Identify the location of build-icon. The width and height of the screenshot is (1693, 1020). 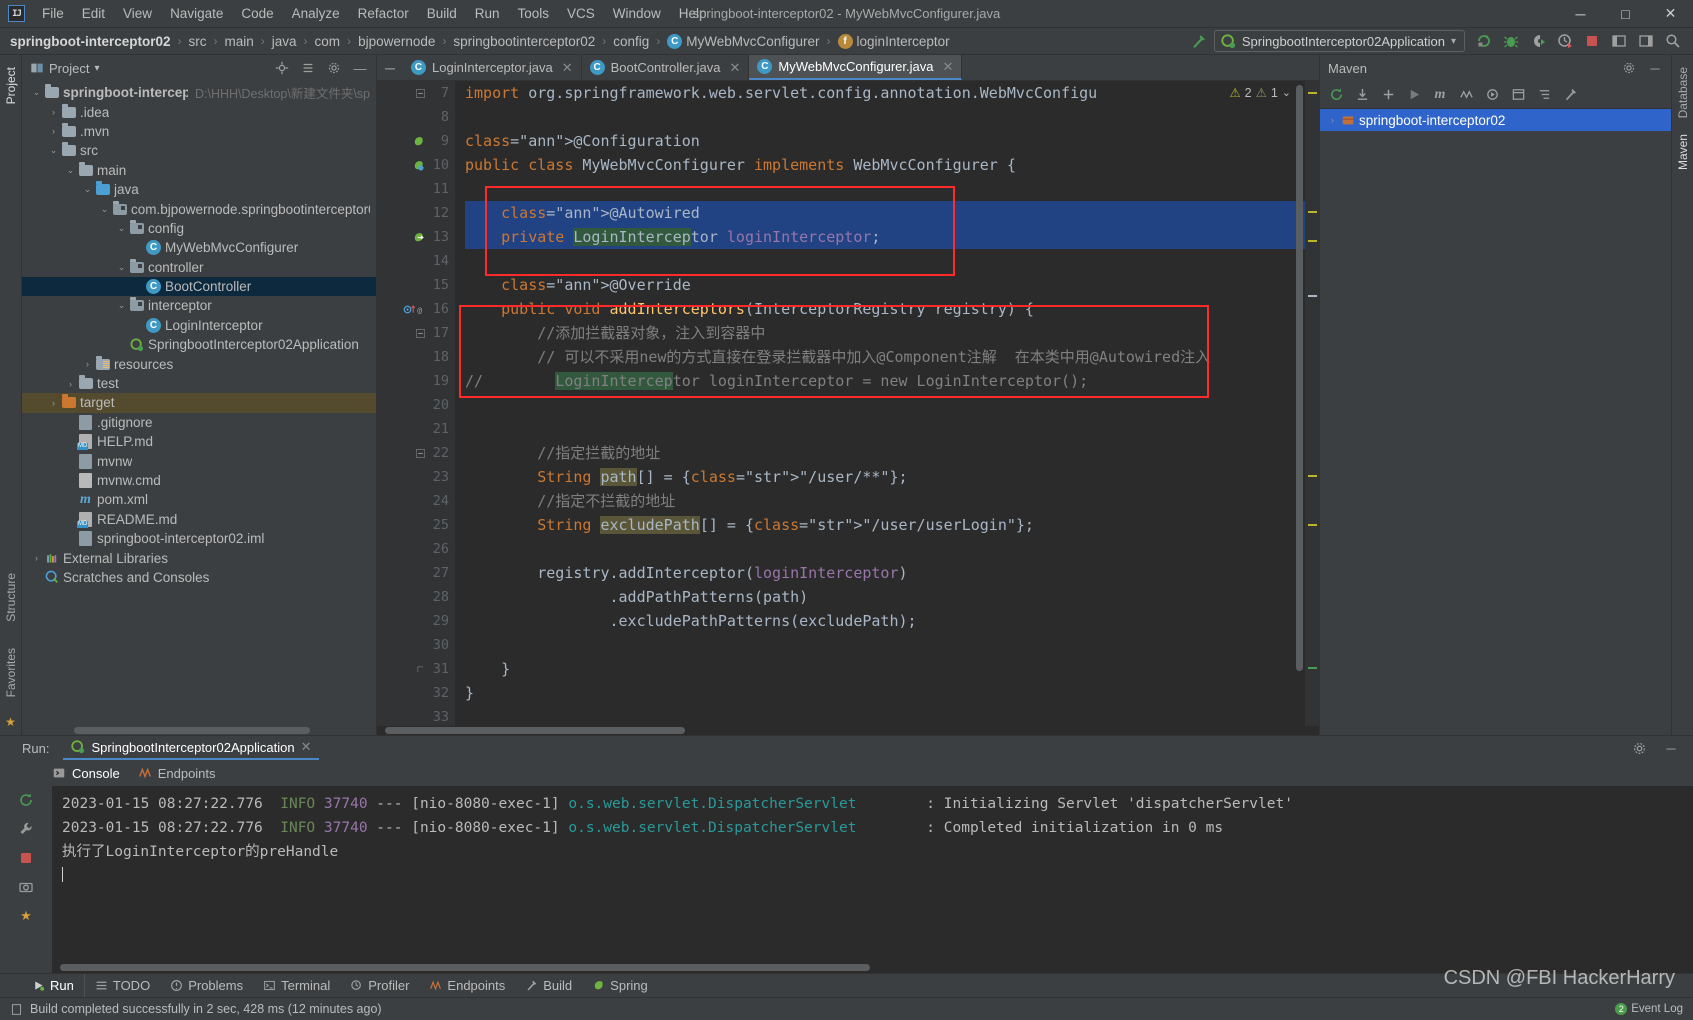
(1199, 41).